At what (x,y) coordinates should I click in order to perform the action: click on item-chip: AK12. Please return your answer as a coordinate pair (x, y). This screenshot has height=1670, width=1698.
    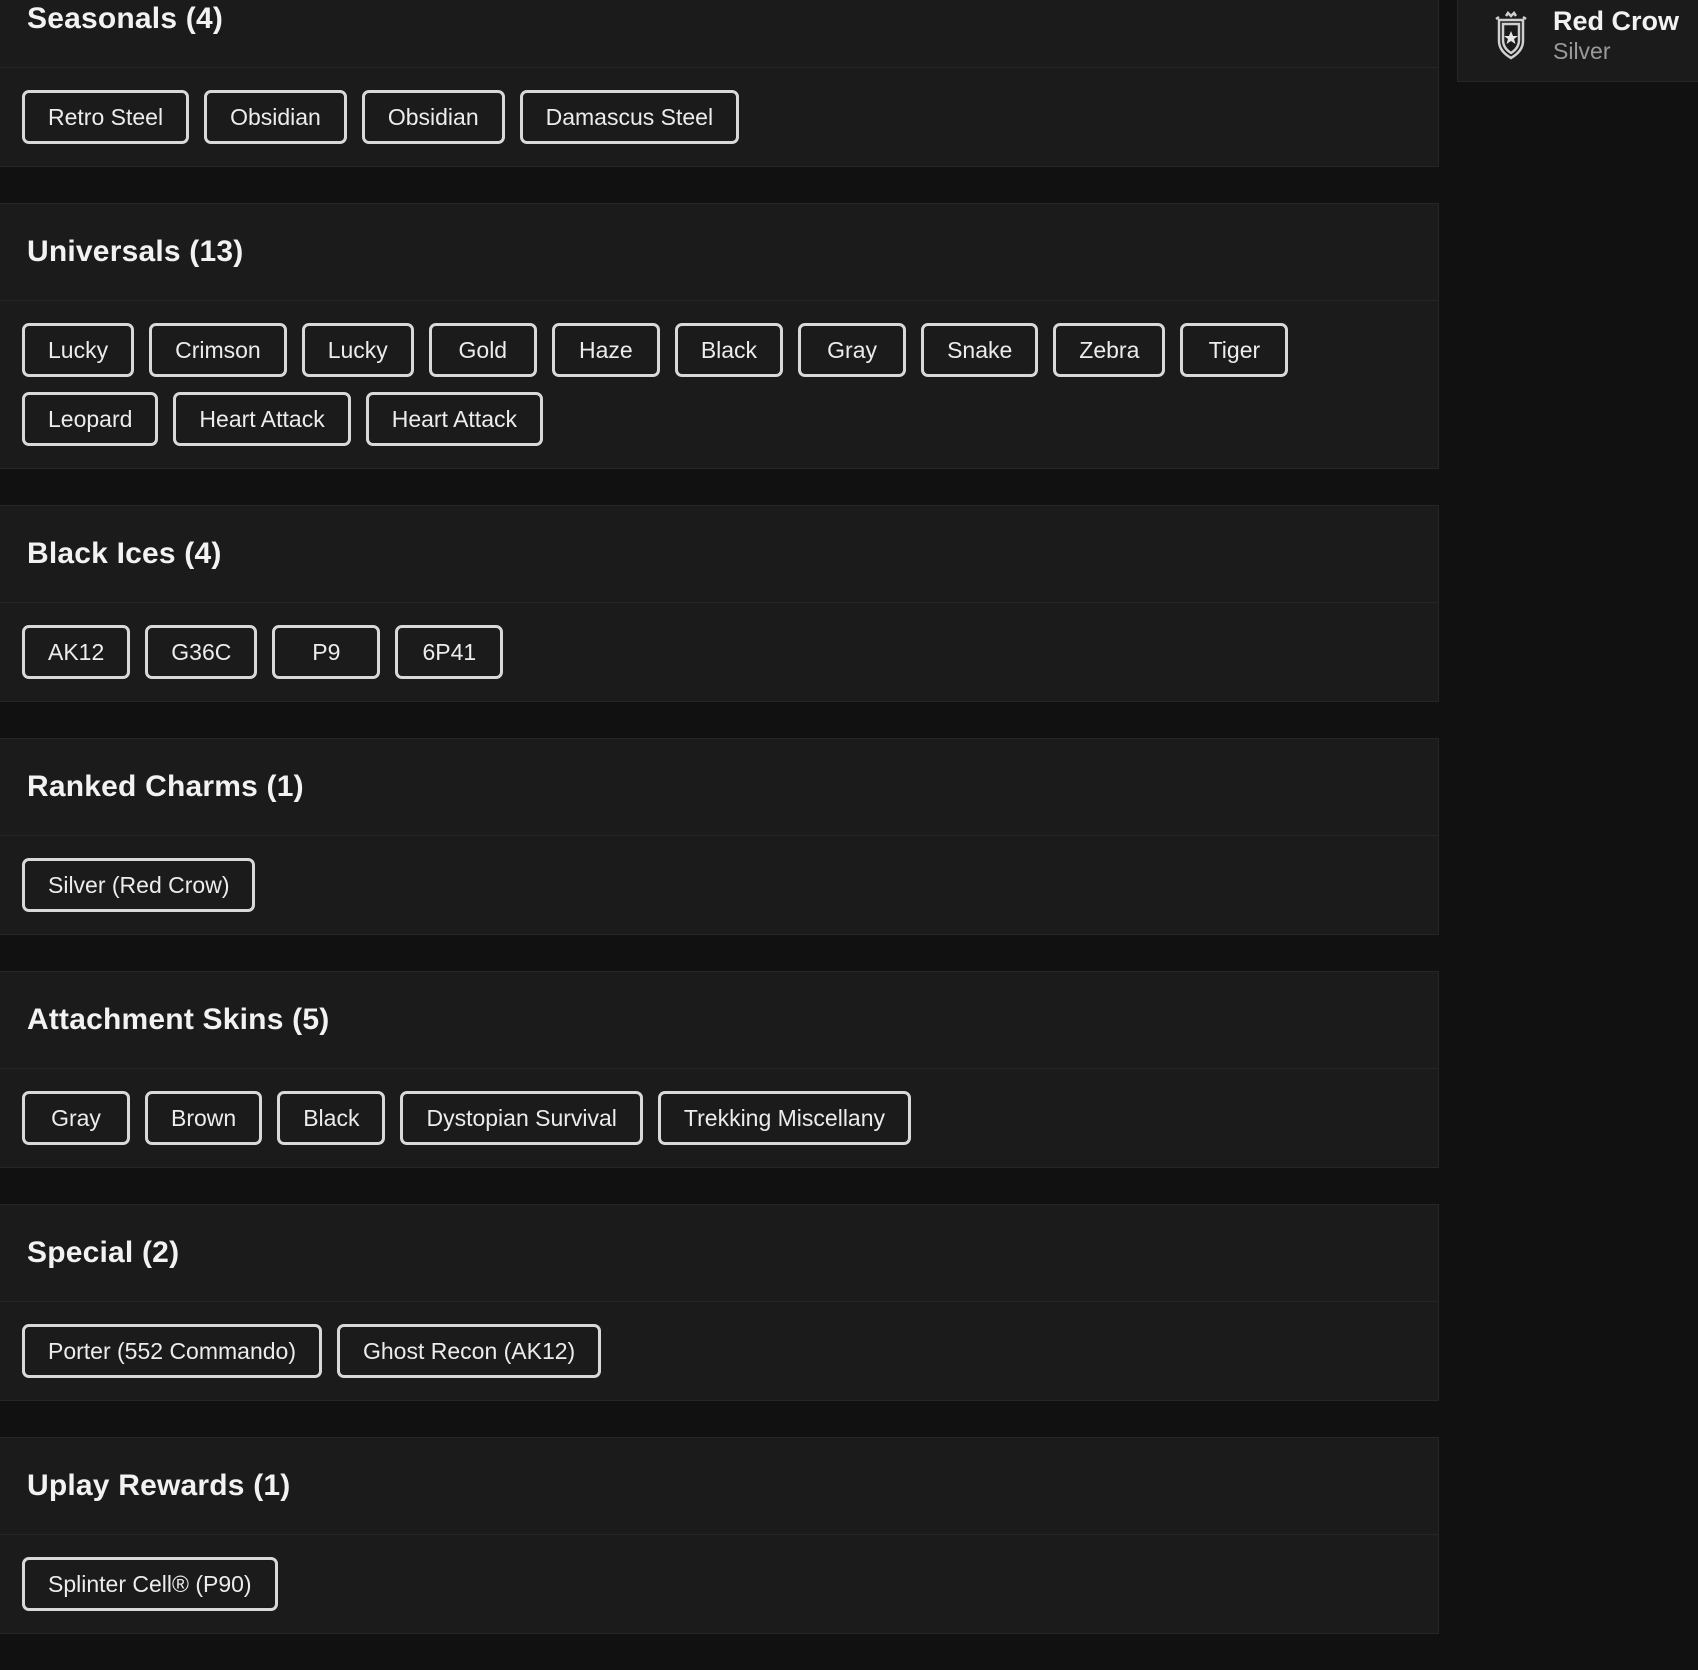
    Looking at the image, I should click on (76, 652).